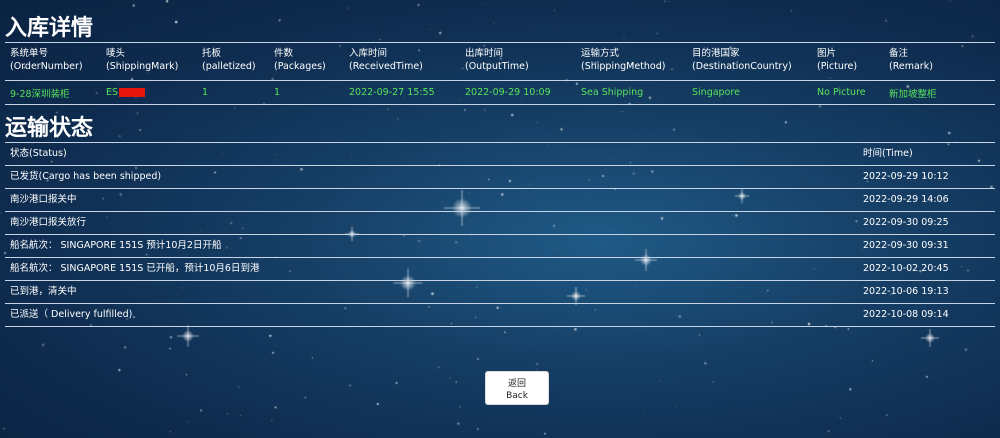  Describe the element at coordinates (386, 60) in the screenshot. I see `col-received-time: 入库时间 (ReceivedTime)` at that location.